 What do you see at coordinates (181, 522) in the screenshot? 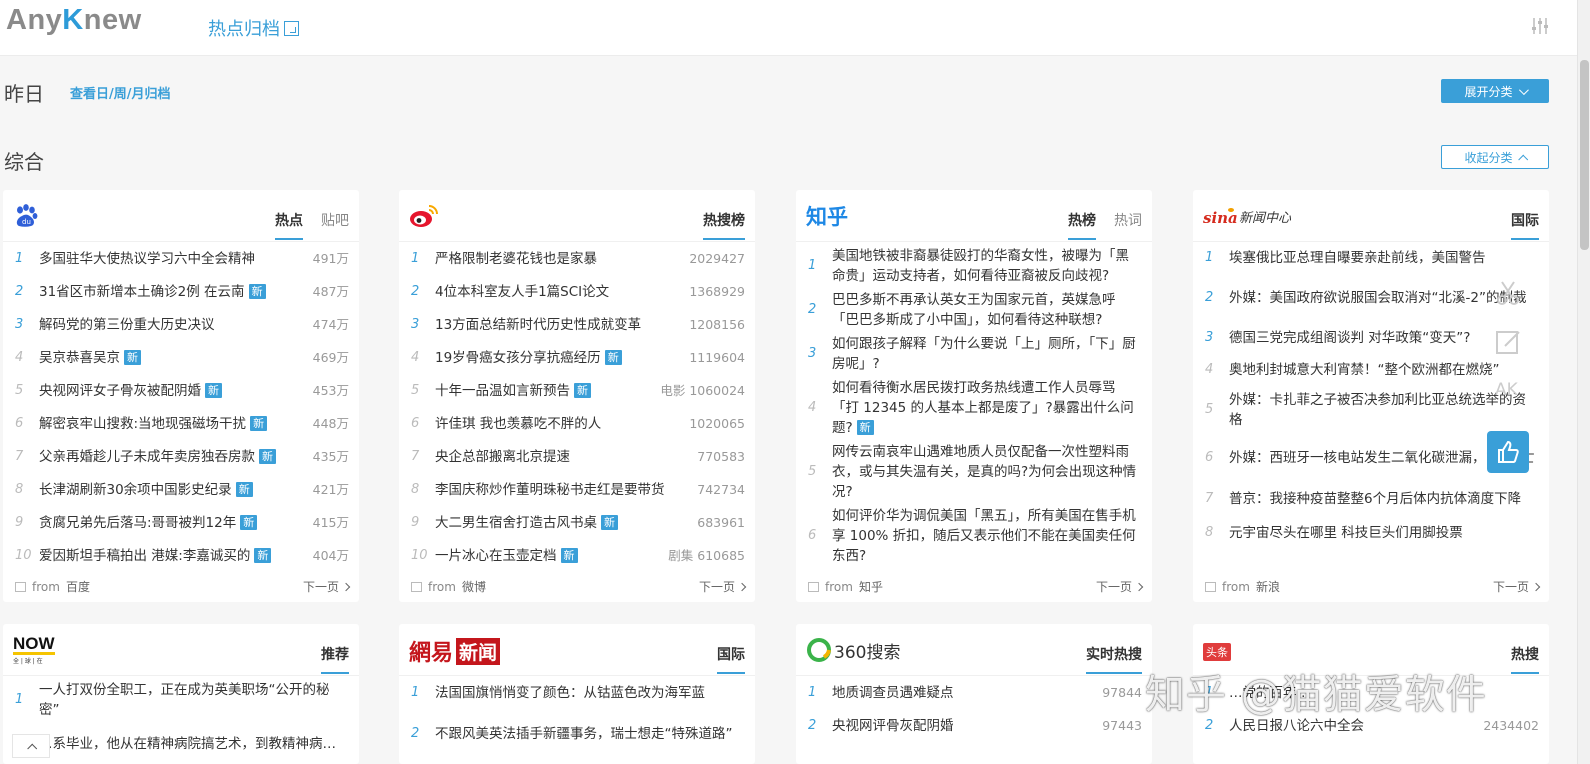
I see `list-item: 9 贪腐兄弟先后落马:哥哥被判12年新 415万` at bounding box center [181, 522].